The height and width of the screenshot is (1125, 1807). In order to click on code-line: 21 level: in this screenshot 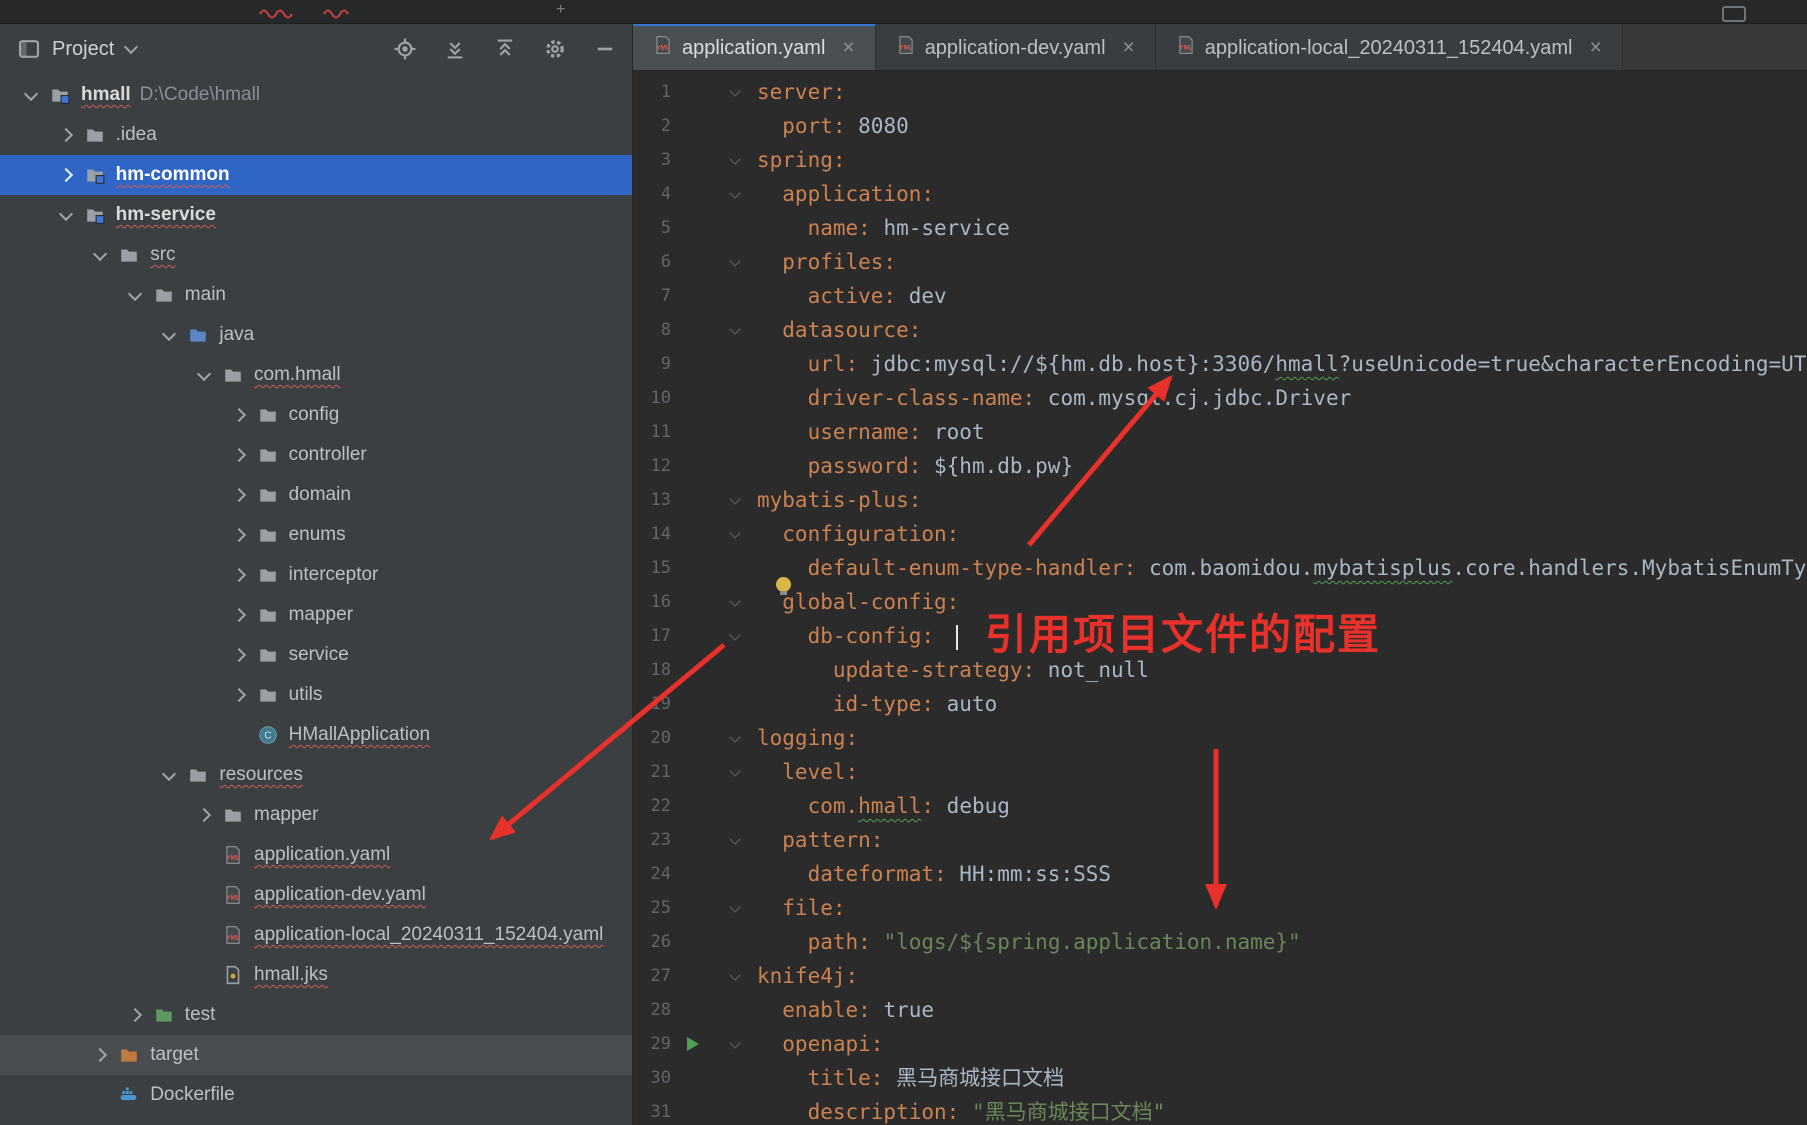, I will do `click(1220, 772)`.